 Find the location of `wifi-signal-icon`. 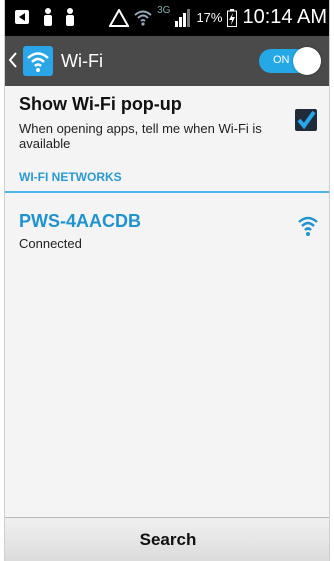

wifi-signal-icon is located at coordinates (308, 226).